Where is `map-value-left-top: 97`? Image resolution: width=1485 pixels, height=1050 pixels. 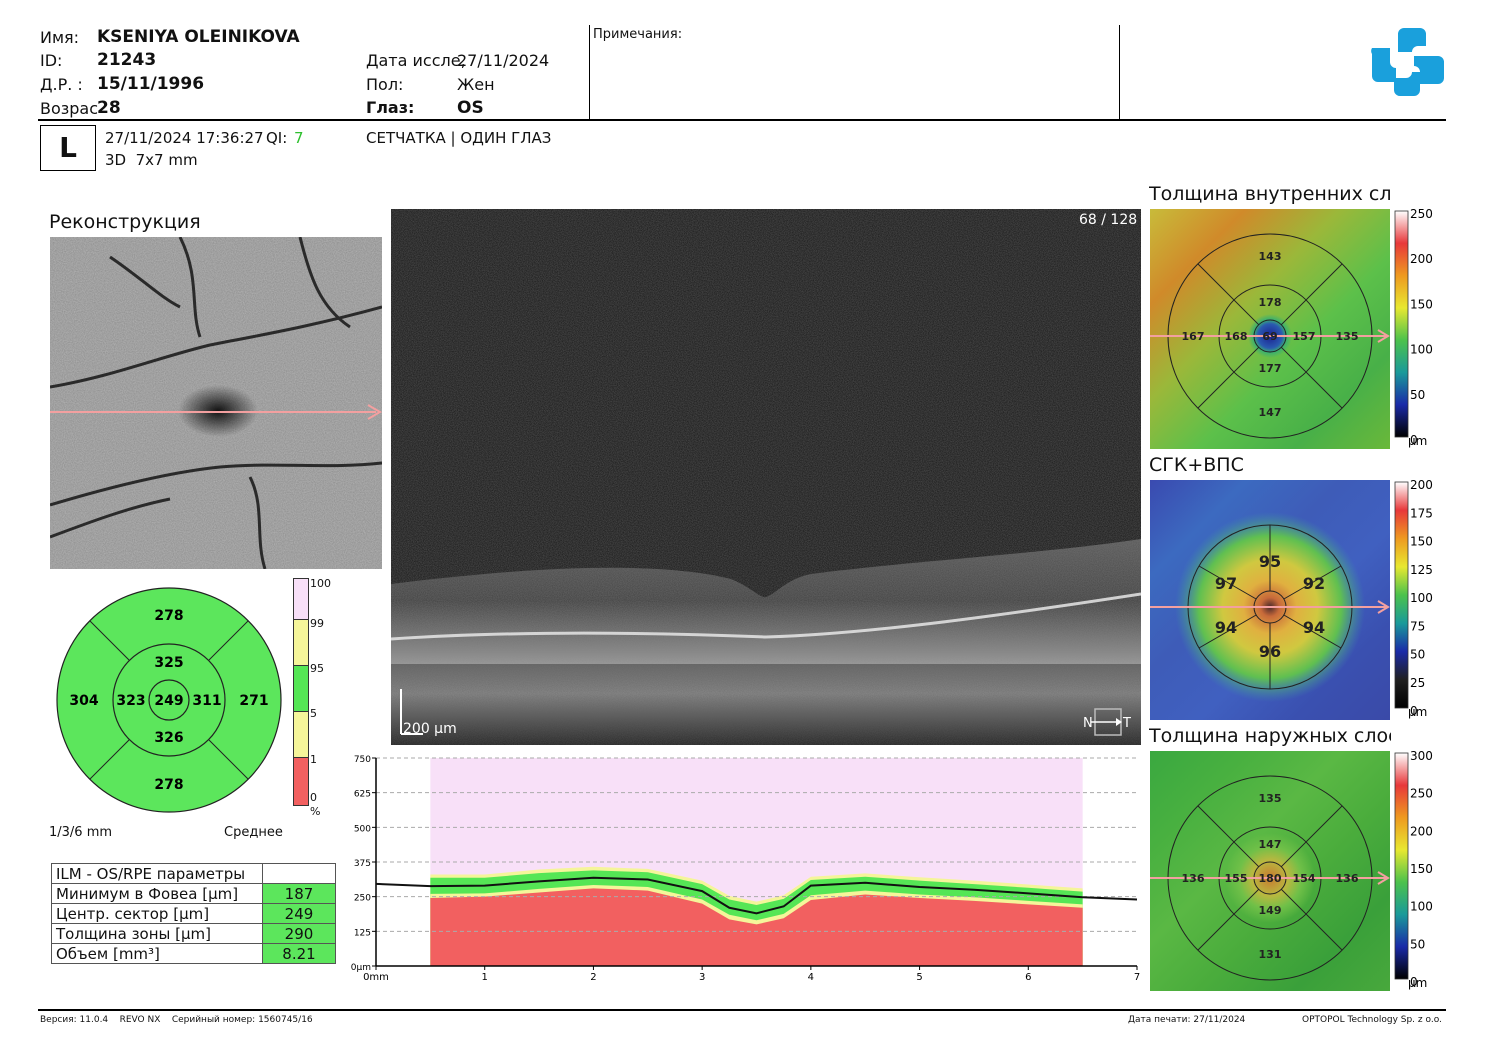 map-value-left-top: 97 is located at coordinates (1226, 583).